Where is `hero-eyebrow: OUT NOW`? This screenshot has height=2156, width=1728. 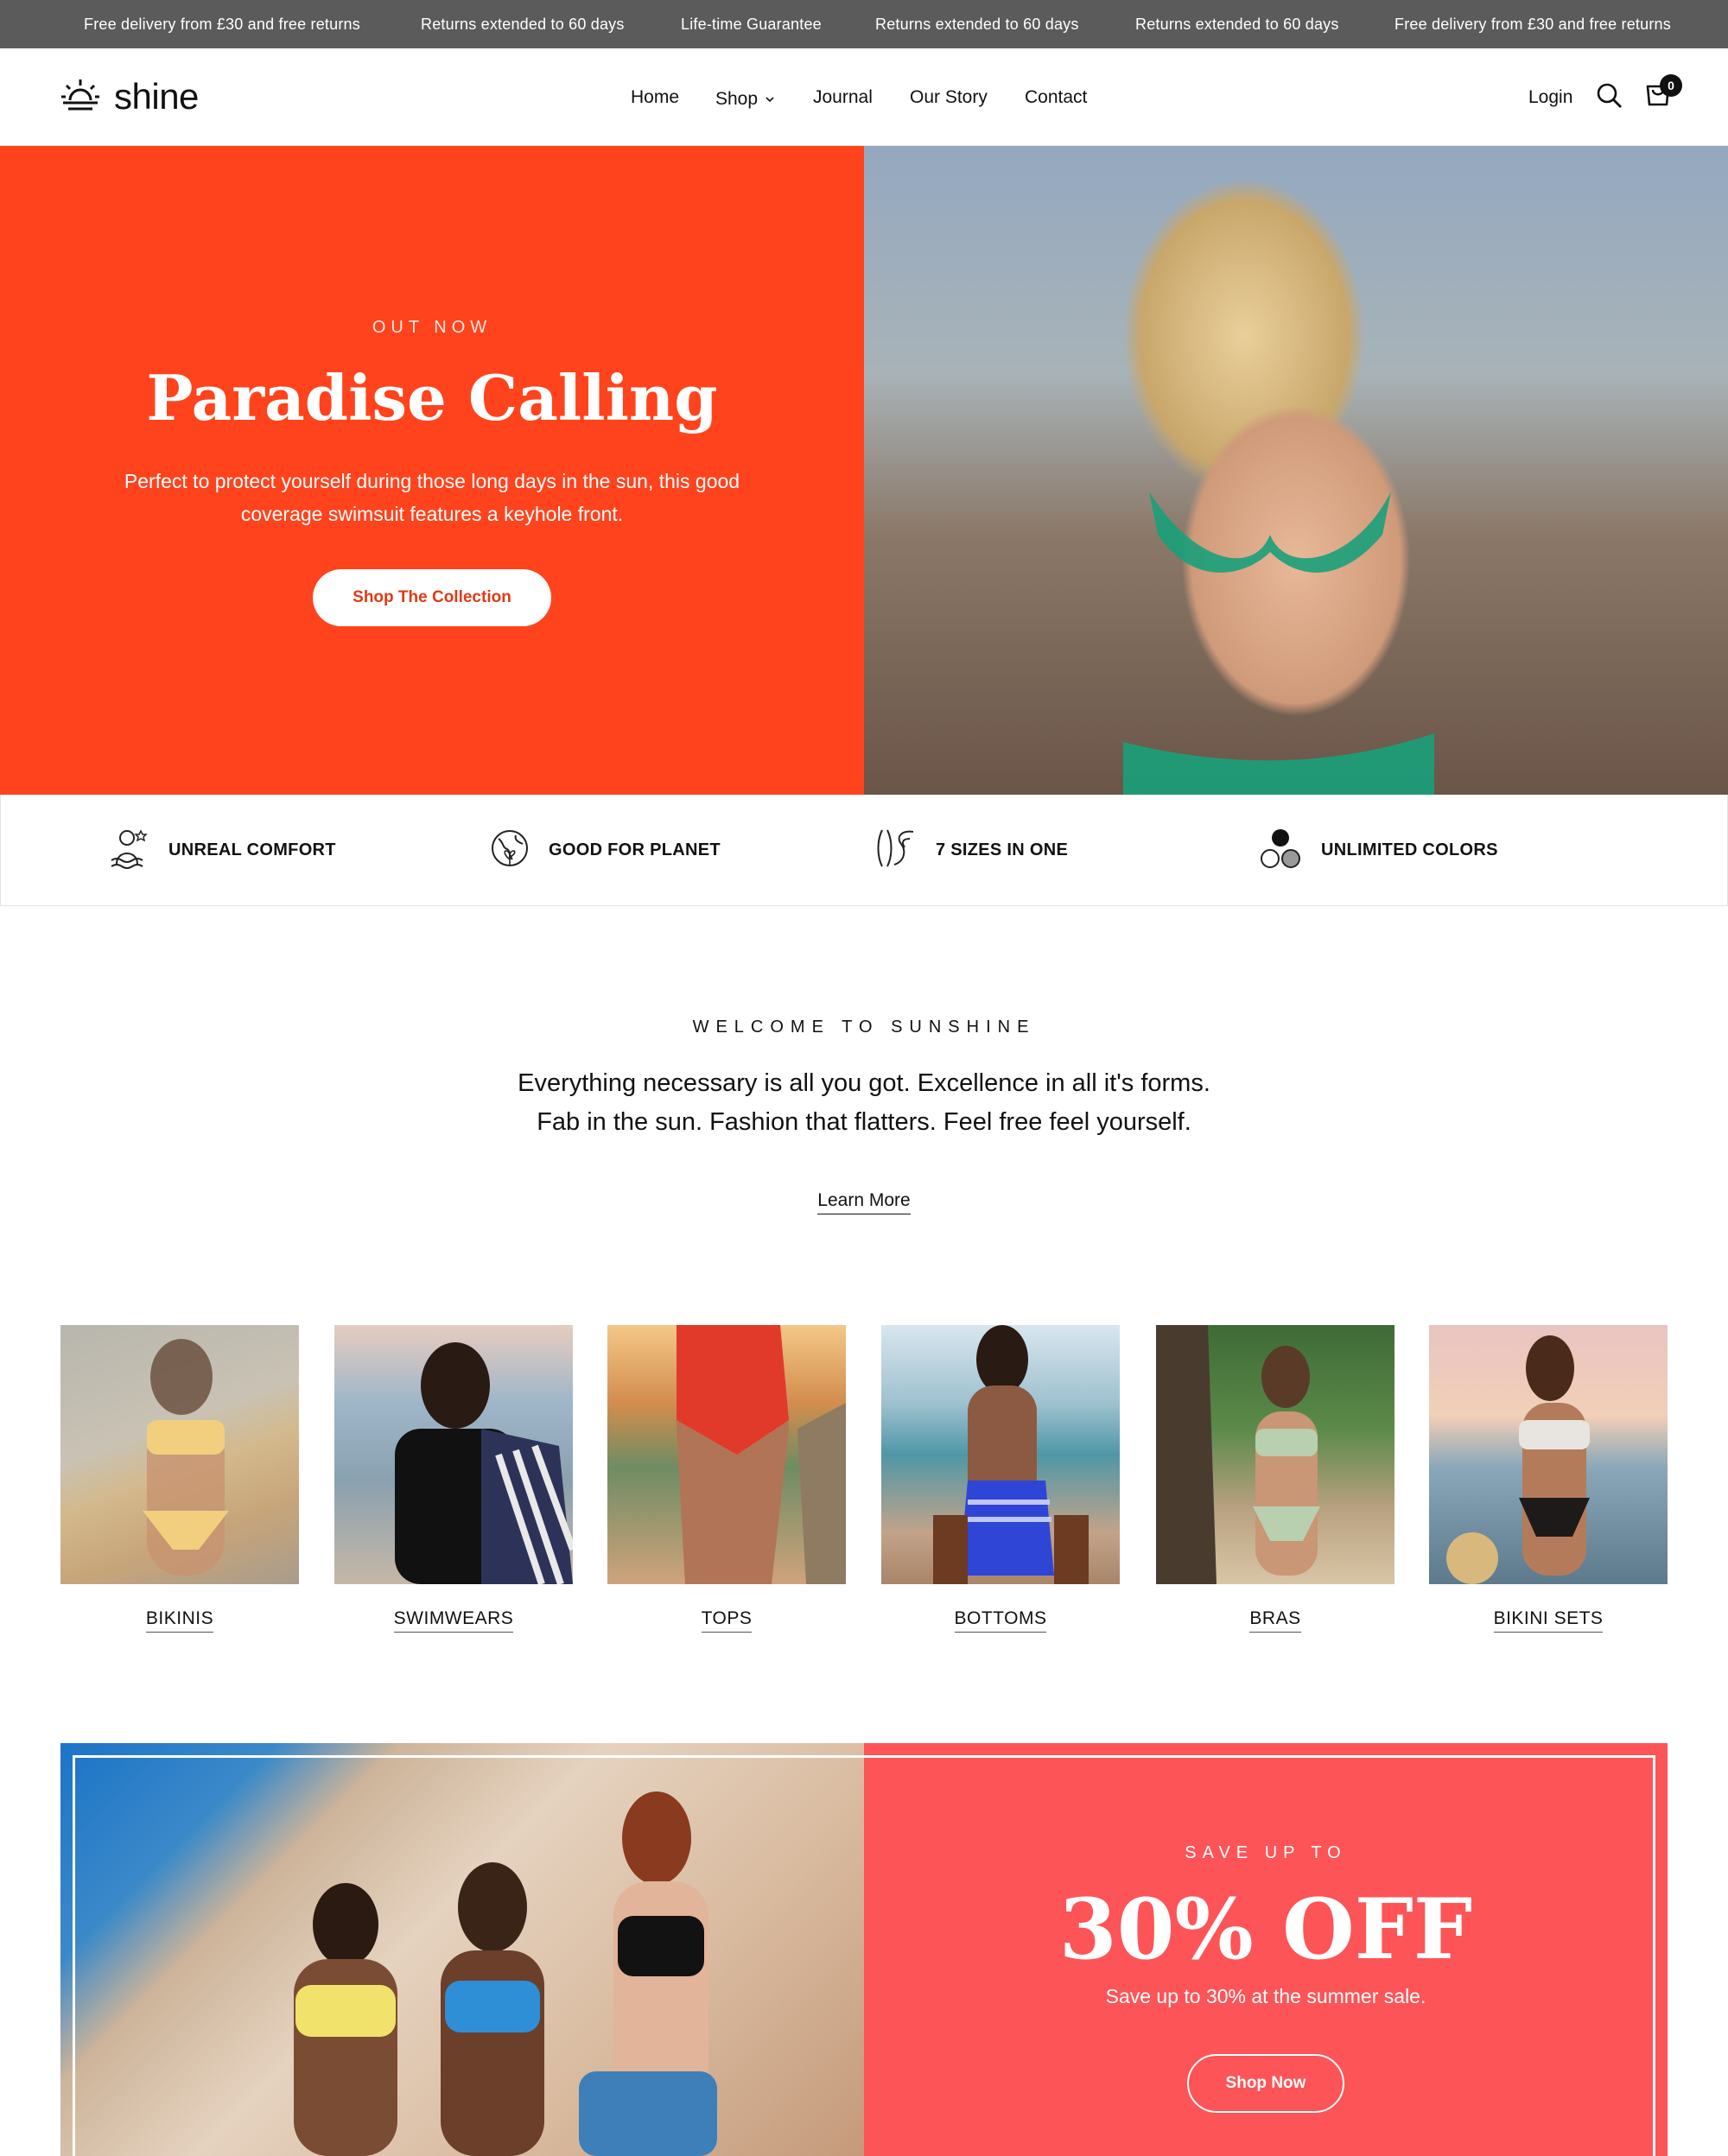
hero-eyebrow: OUT NOW is located at coordinates (432, 327).